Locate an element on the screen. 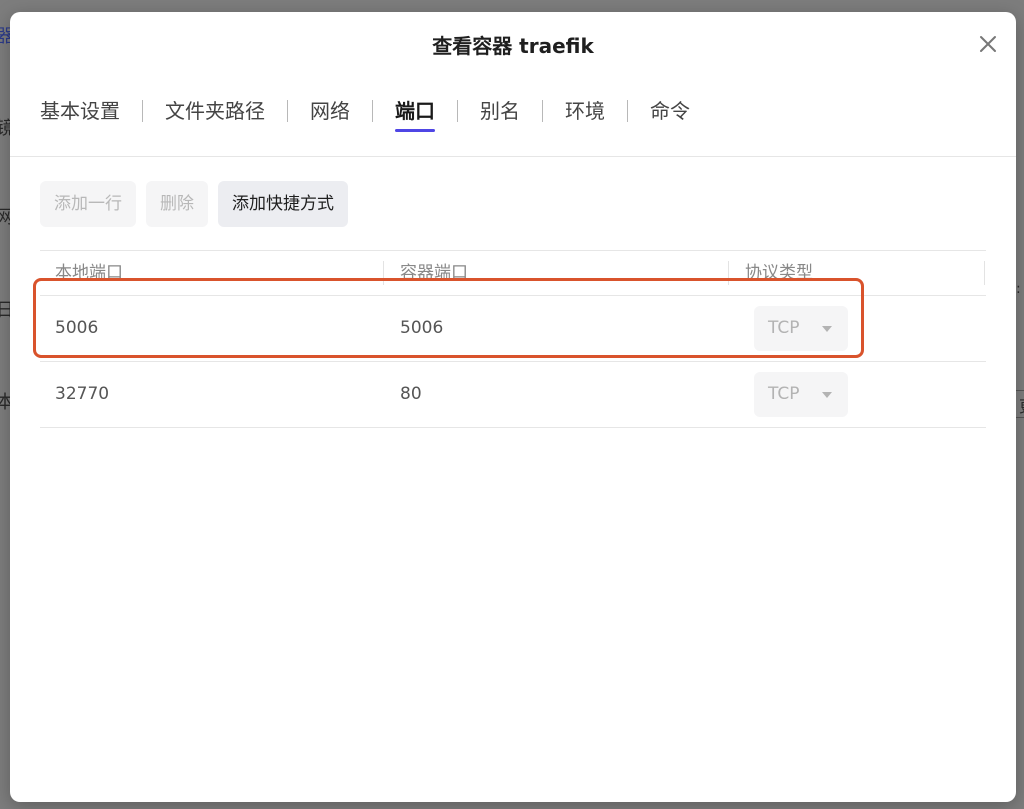 This screenshot has width=1024, height=809. tab-basic-settings: 基本设置 is located at coordinates (80, 114).